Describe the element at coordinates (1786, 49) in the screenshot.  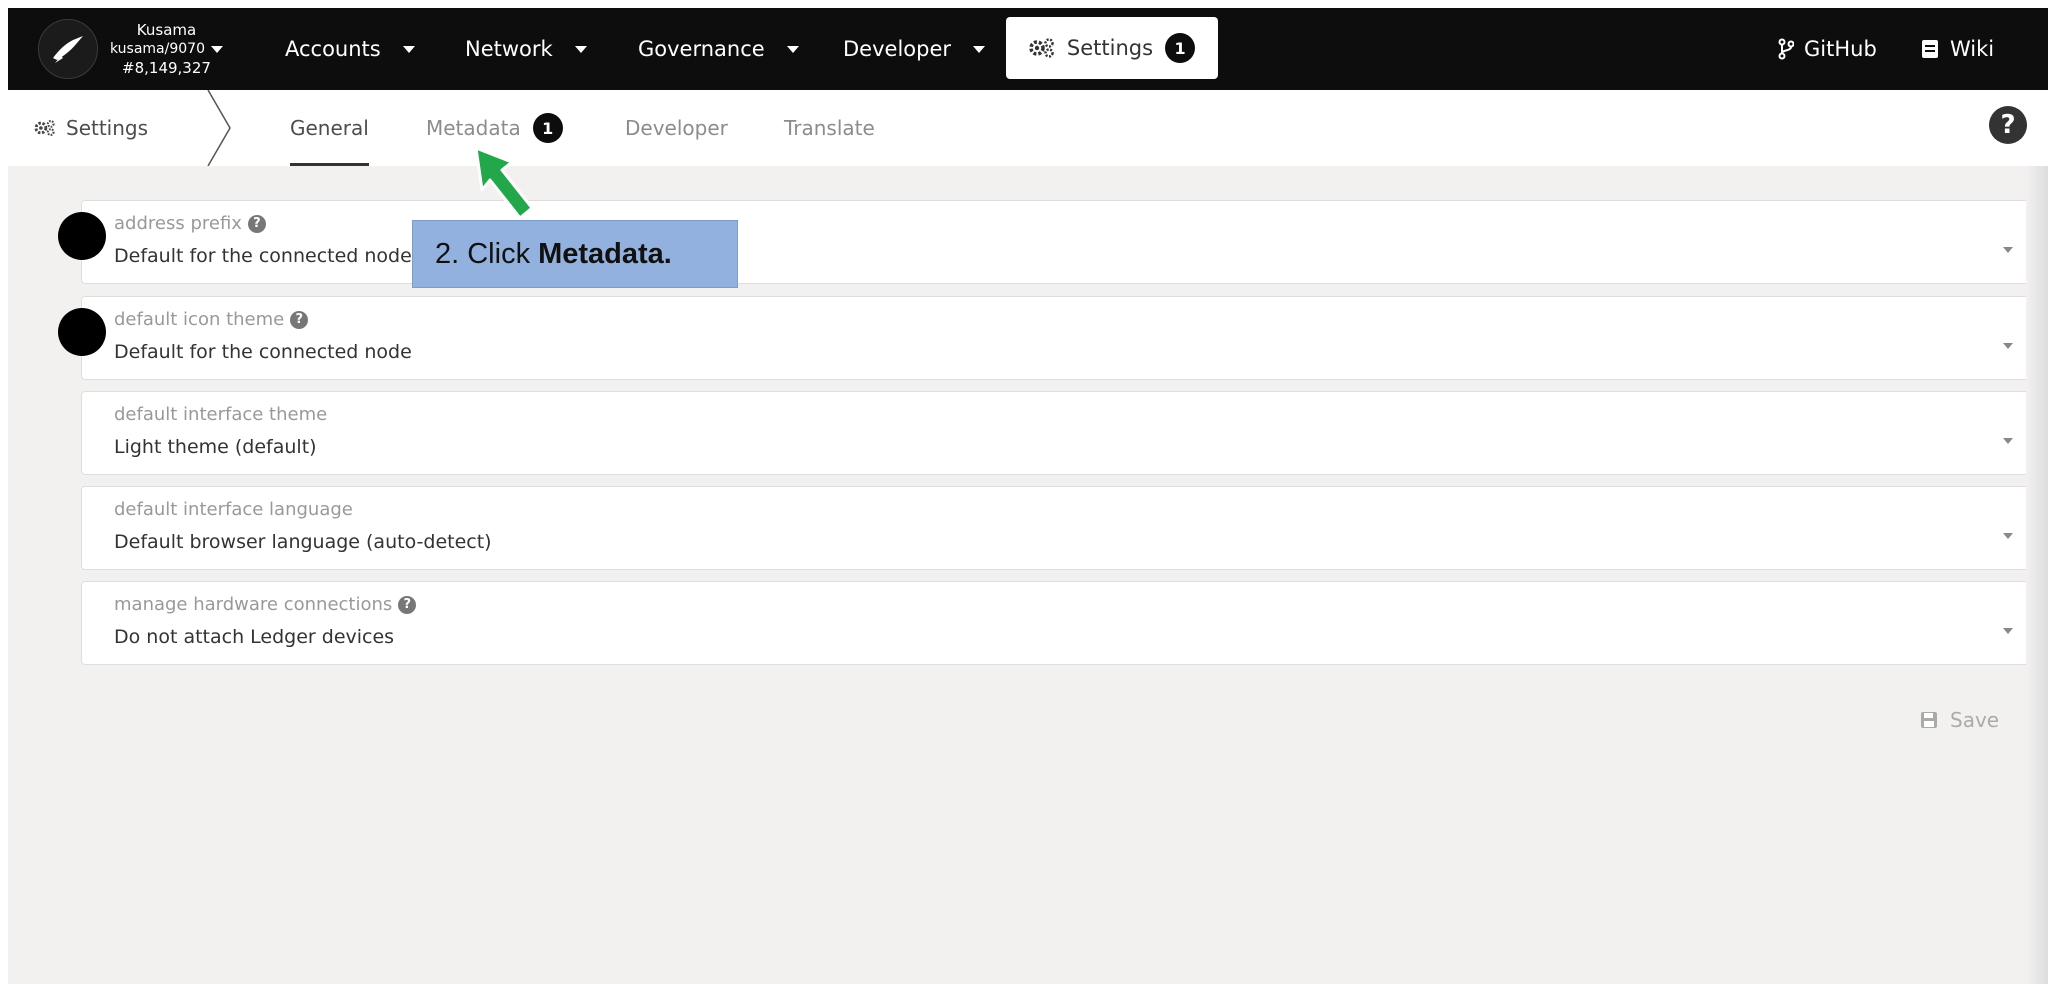
I see `code-branch-icon` at that location.